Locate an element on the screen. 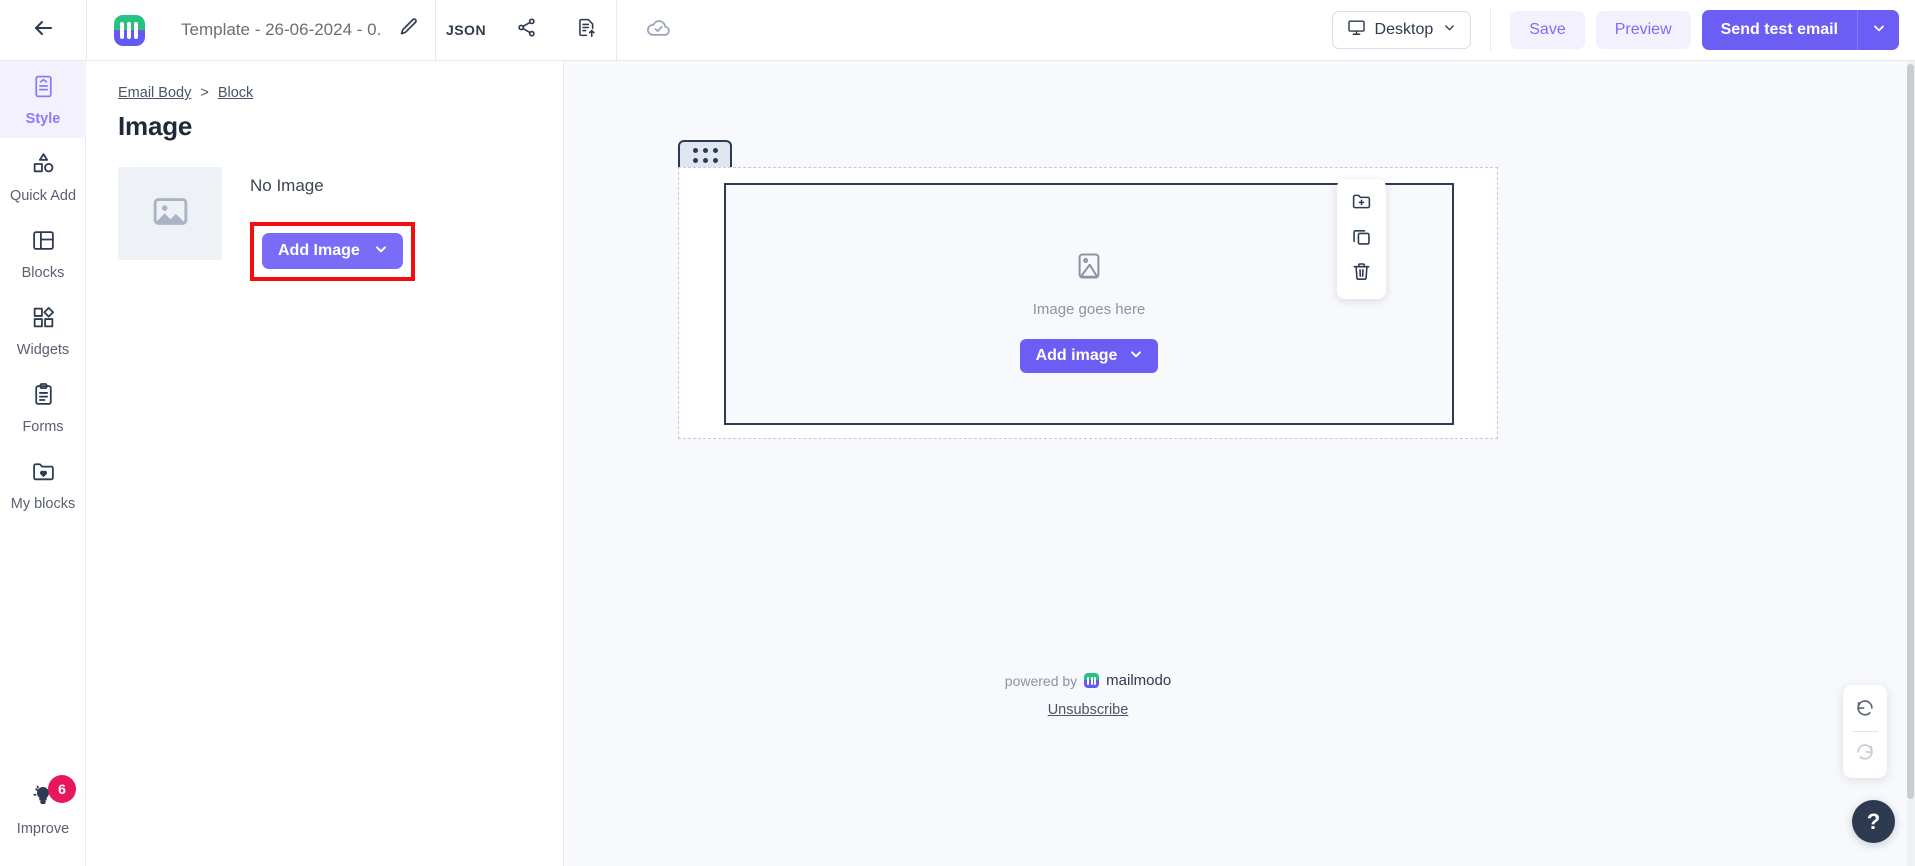 The width and height of the screenshot is (1915, 866). image-placeholder-icon is located at coordinates (170, 214).